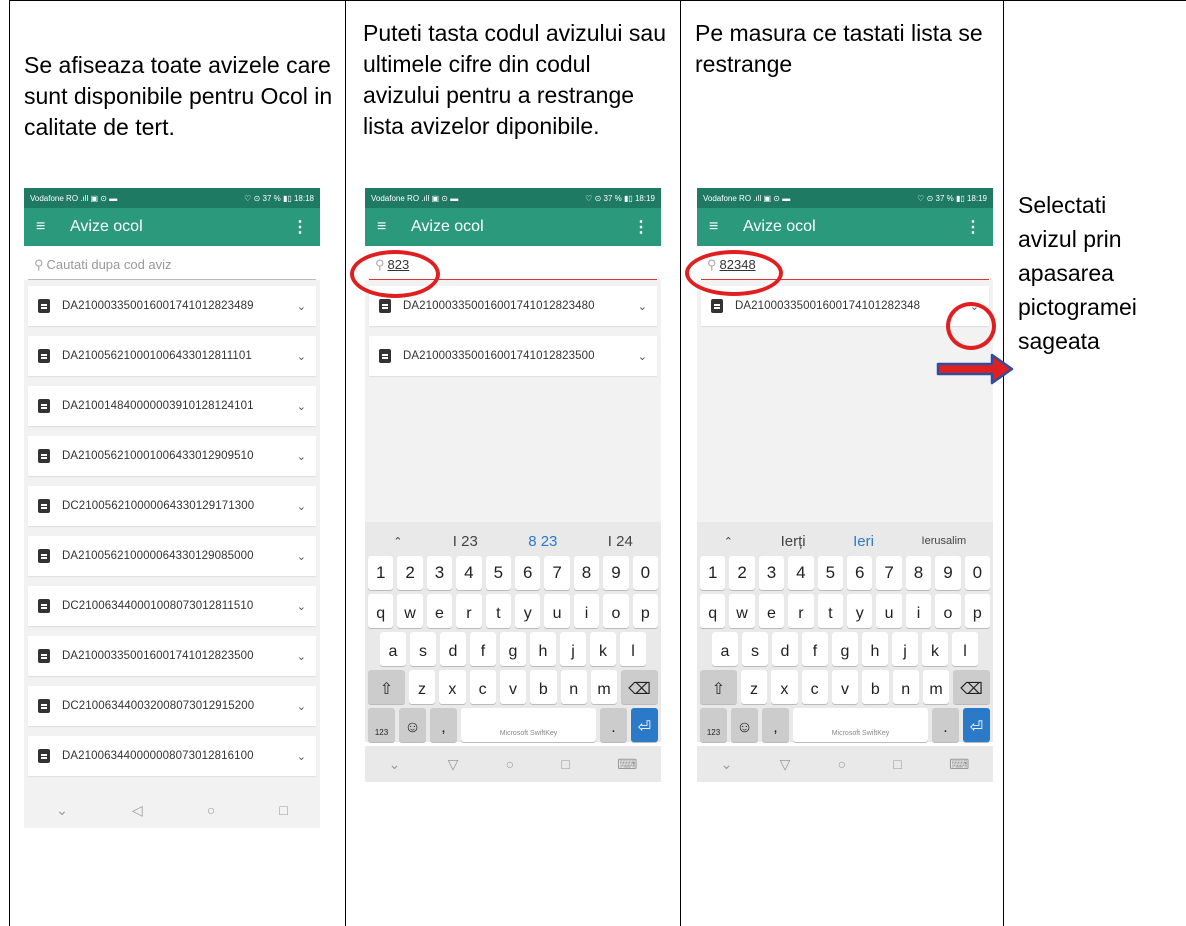 This screenshot has height=926, width=1186. What do you see at coordinates (172, 706) in the screenshot?
I see `list-item: DC210063440032008073012915200 ⌄` at bounding box center [172, 706].